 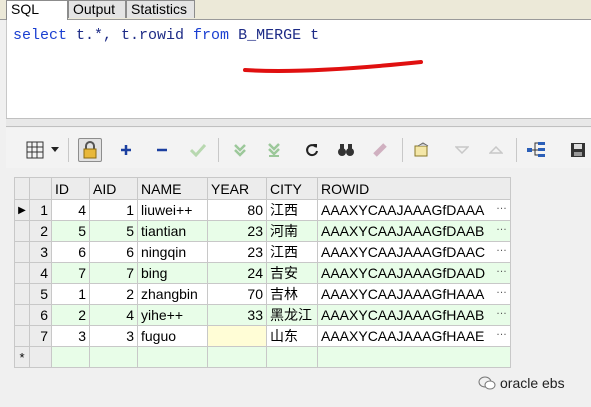 I want to click on lock-icon, so click(x=90, y=150).